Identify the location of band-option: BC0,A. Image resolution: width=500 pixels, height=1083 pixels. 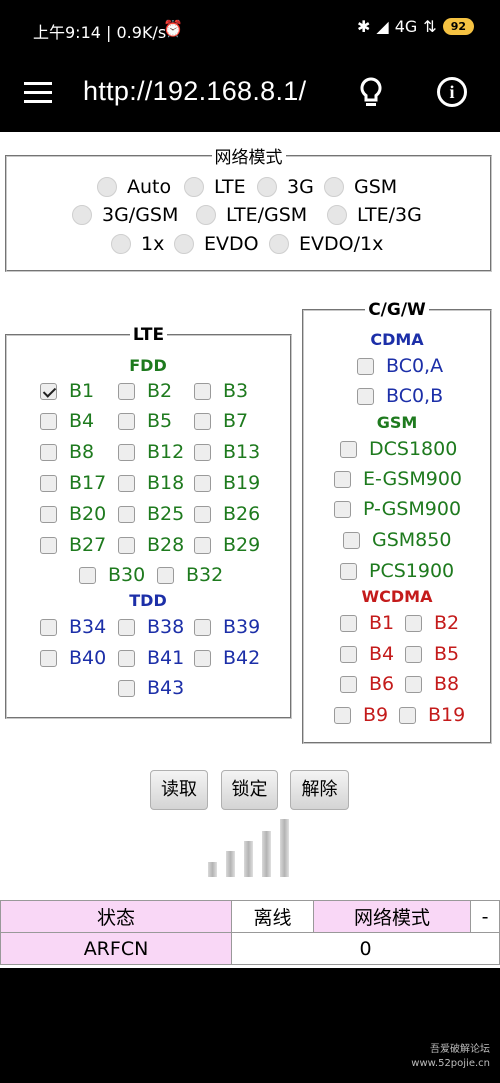
(400, 366).